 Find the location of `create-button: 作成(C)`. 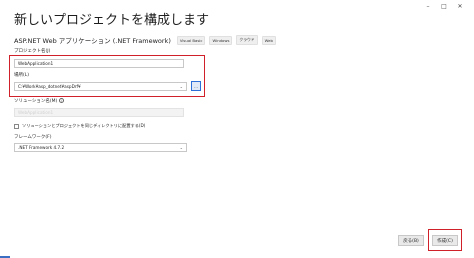

create-button: 作成(C) is located at coordinates (445, 240).